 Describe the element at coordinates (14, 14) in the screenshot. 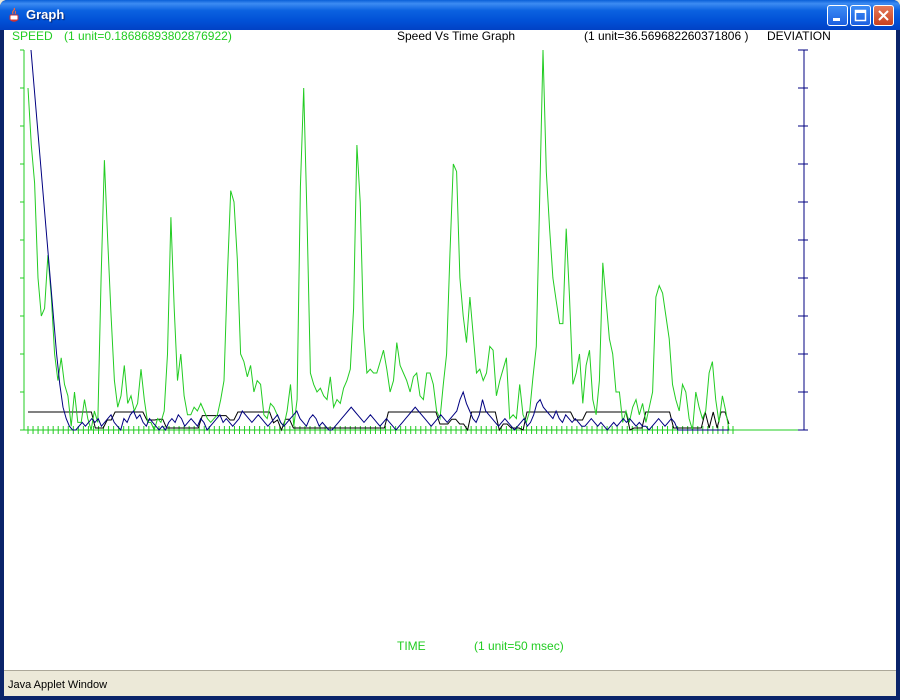

I see `java-icon` at that location.